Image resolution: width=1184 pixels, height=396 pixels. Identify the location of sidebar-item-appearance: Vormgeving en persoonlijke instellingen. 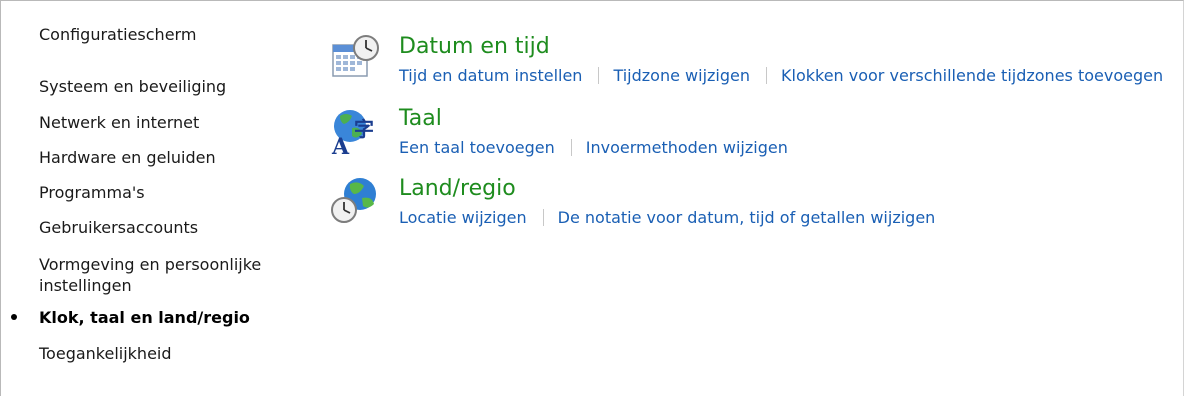
(161, 275).